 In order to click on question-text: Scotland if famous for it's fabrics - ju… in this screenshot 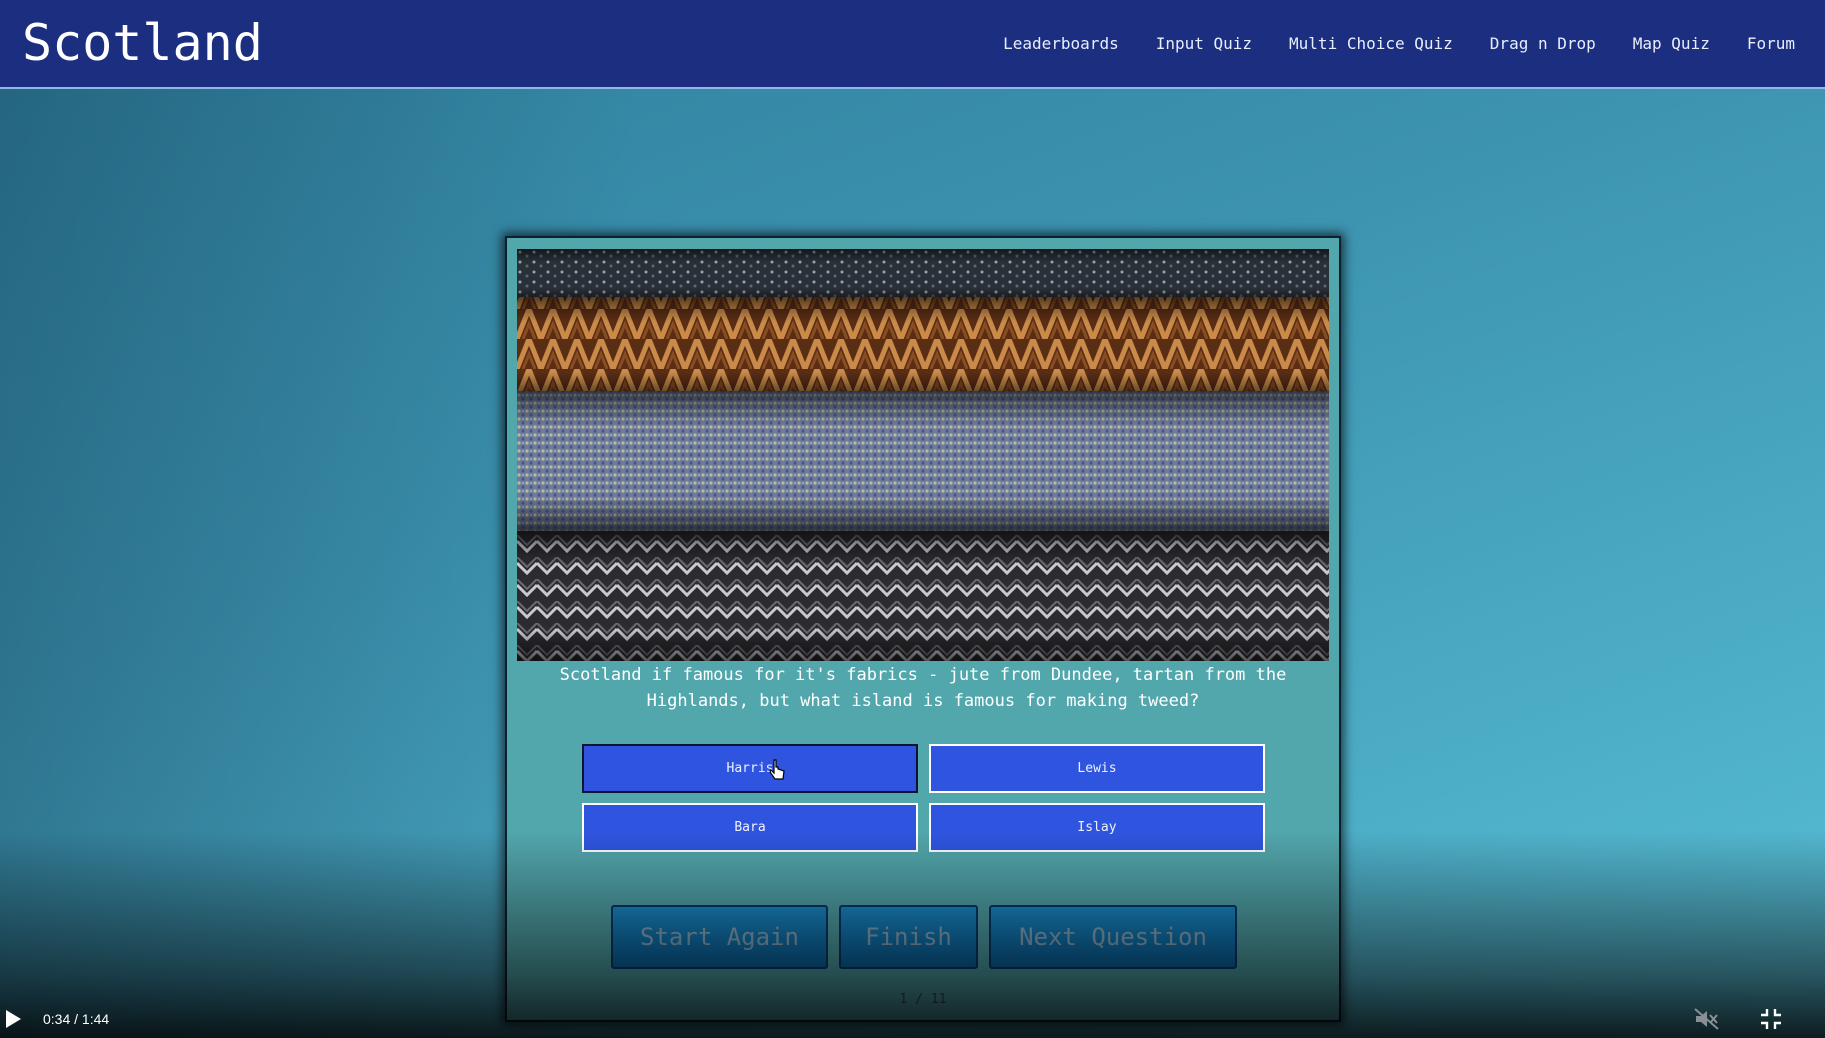, I will do `click(923, 688)`.